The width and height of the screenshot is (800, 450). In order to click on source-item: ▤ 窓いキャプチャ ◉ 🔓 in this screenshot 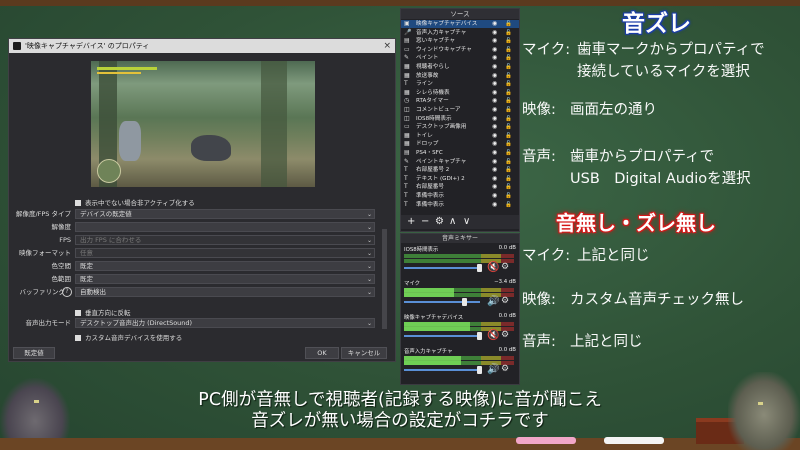, I will do `click(460, 41)`.